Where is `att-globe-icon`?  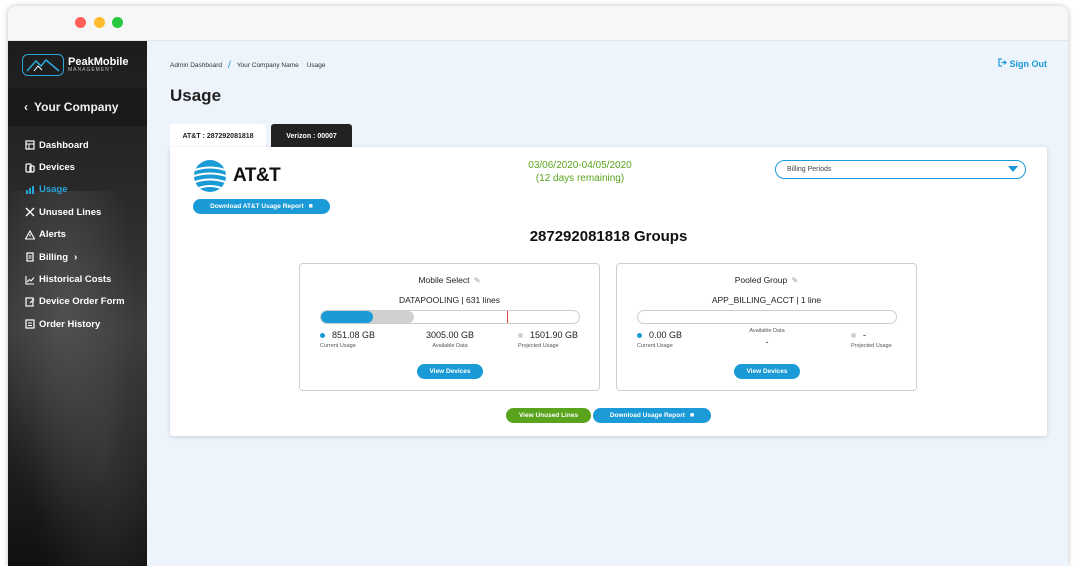
att-globe-icon is located at coordinates (210, 176).